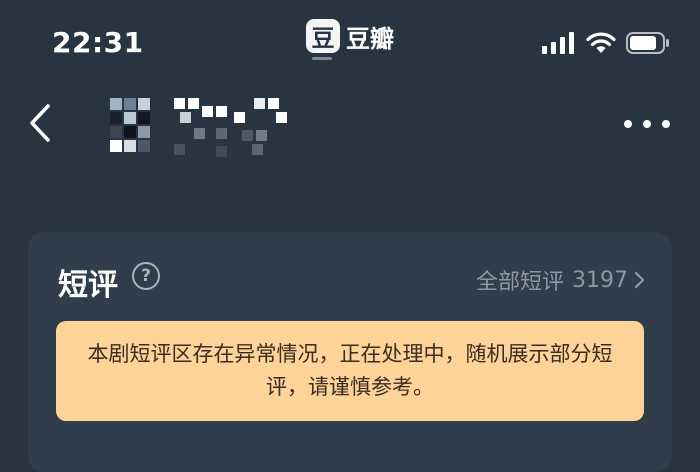  Describe the element at coordinates (639, 280) in the screenshot. I see `chevron-right-icon` at that location.